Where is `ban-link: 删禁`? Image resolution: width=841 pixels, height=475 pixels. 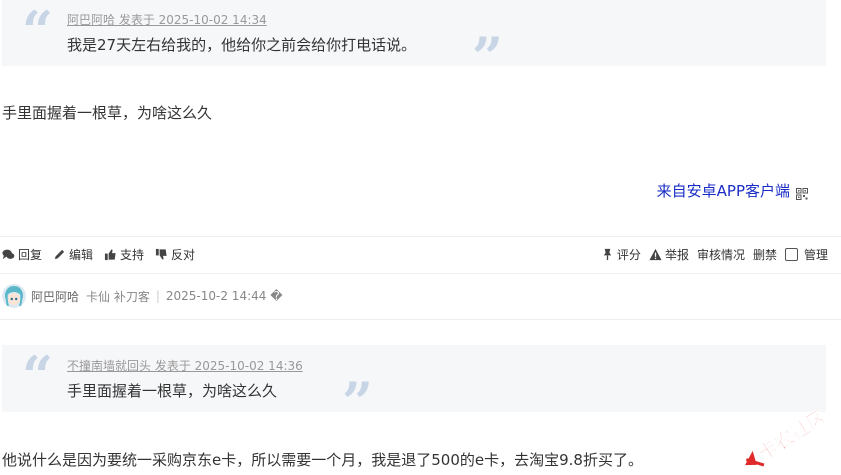 ban-link: 删禁 is located at coordinates (765, 254).